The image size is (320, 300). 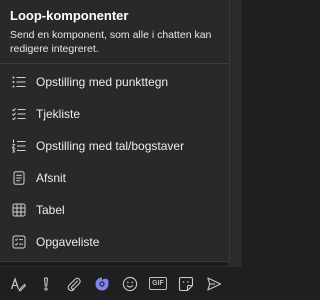 I want to click on important-icon, so click(x=46, y=284).